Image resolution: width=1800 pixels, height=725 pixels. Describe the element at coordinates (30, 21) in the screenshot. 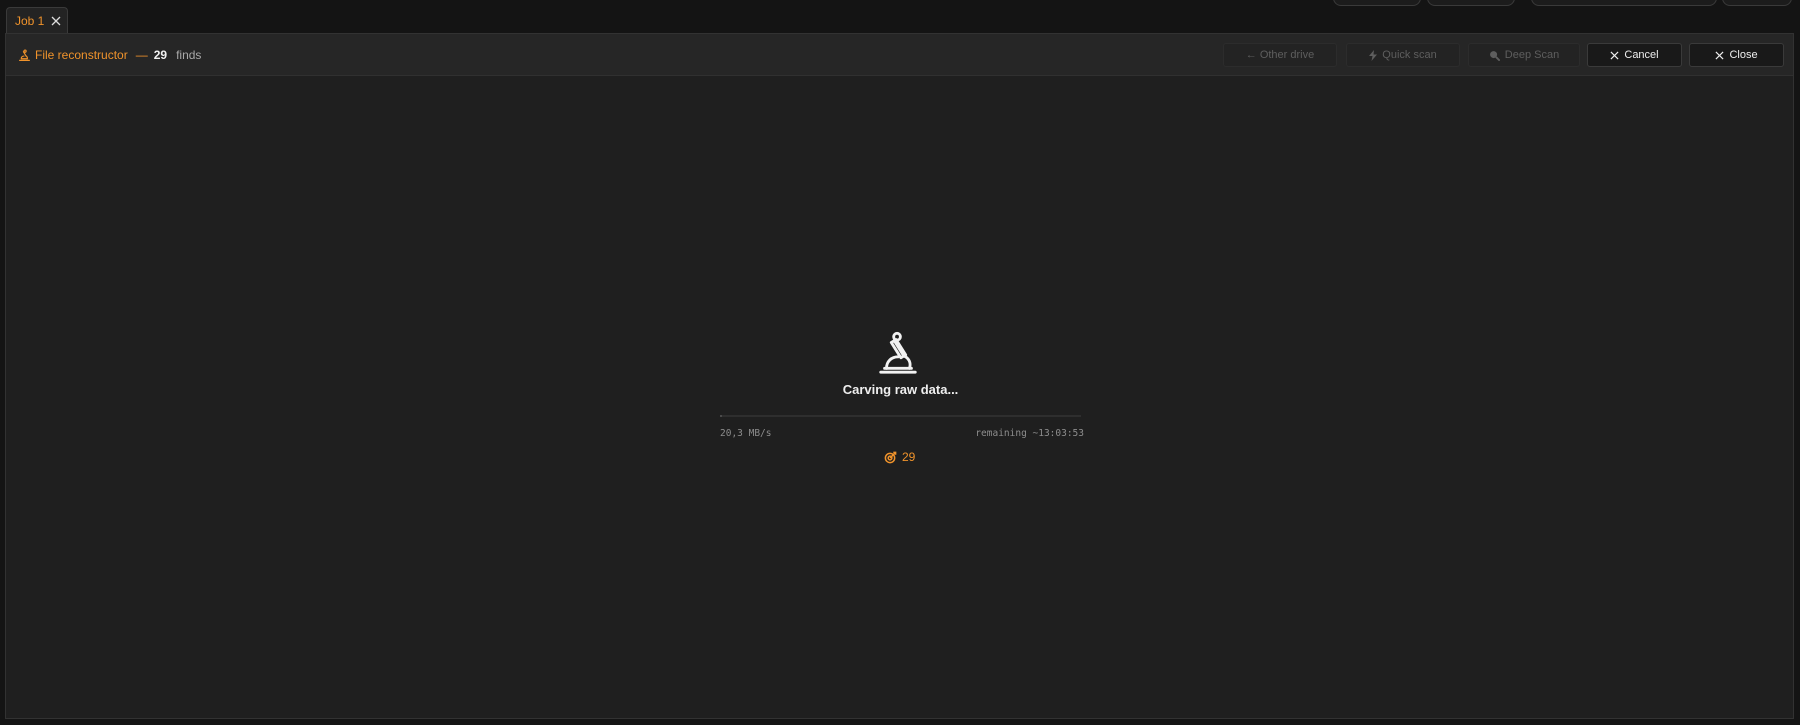

I see `tab-label: Job 1` at that location.